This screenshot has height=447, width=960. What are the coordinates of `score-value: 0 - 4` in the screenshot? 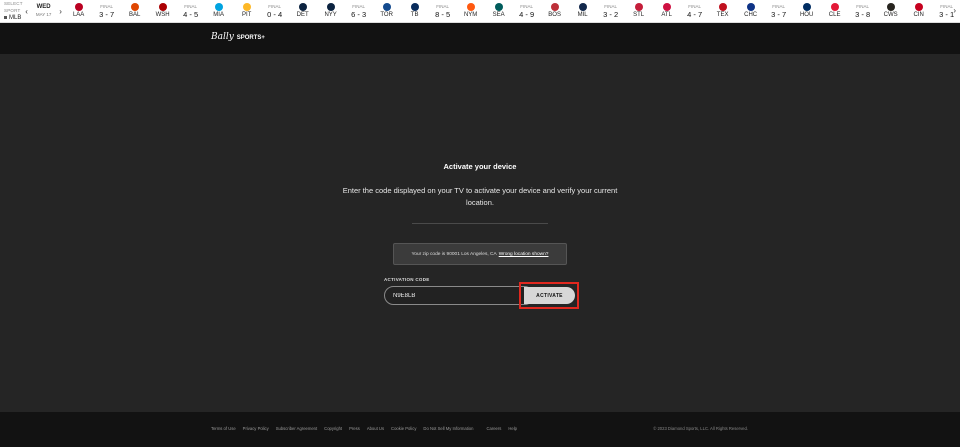 It's located at (275, 14).